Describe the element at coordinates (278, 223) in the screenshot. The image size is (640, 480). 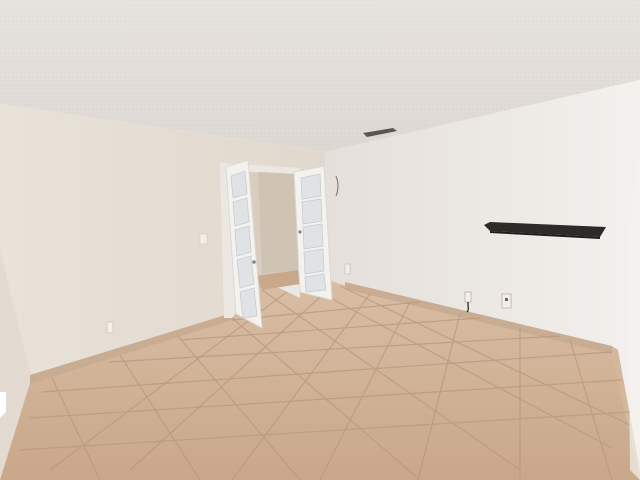
I see `hallway-wall` at that location.